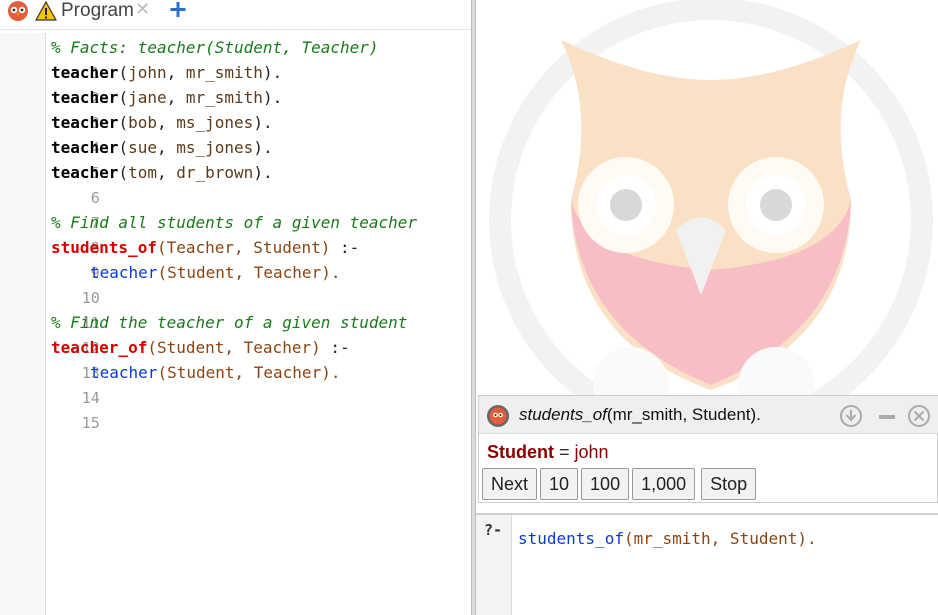 The image size is (938, 615). I want to click on answer-query-text: students_of(mr_smith, Student)., so click(640, 415).